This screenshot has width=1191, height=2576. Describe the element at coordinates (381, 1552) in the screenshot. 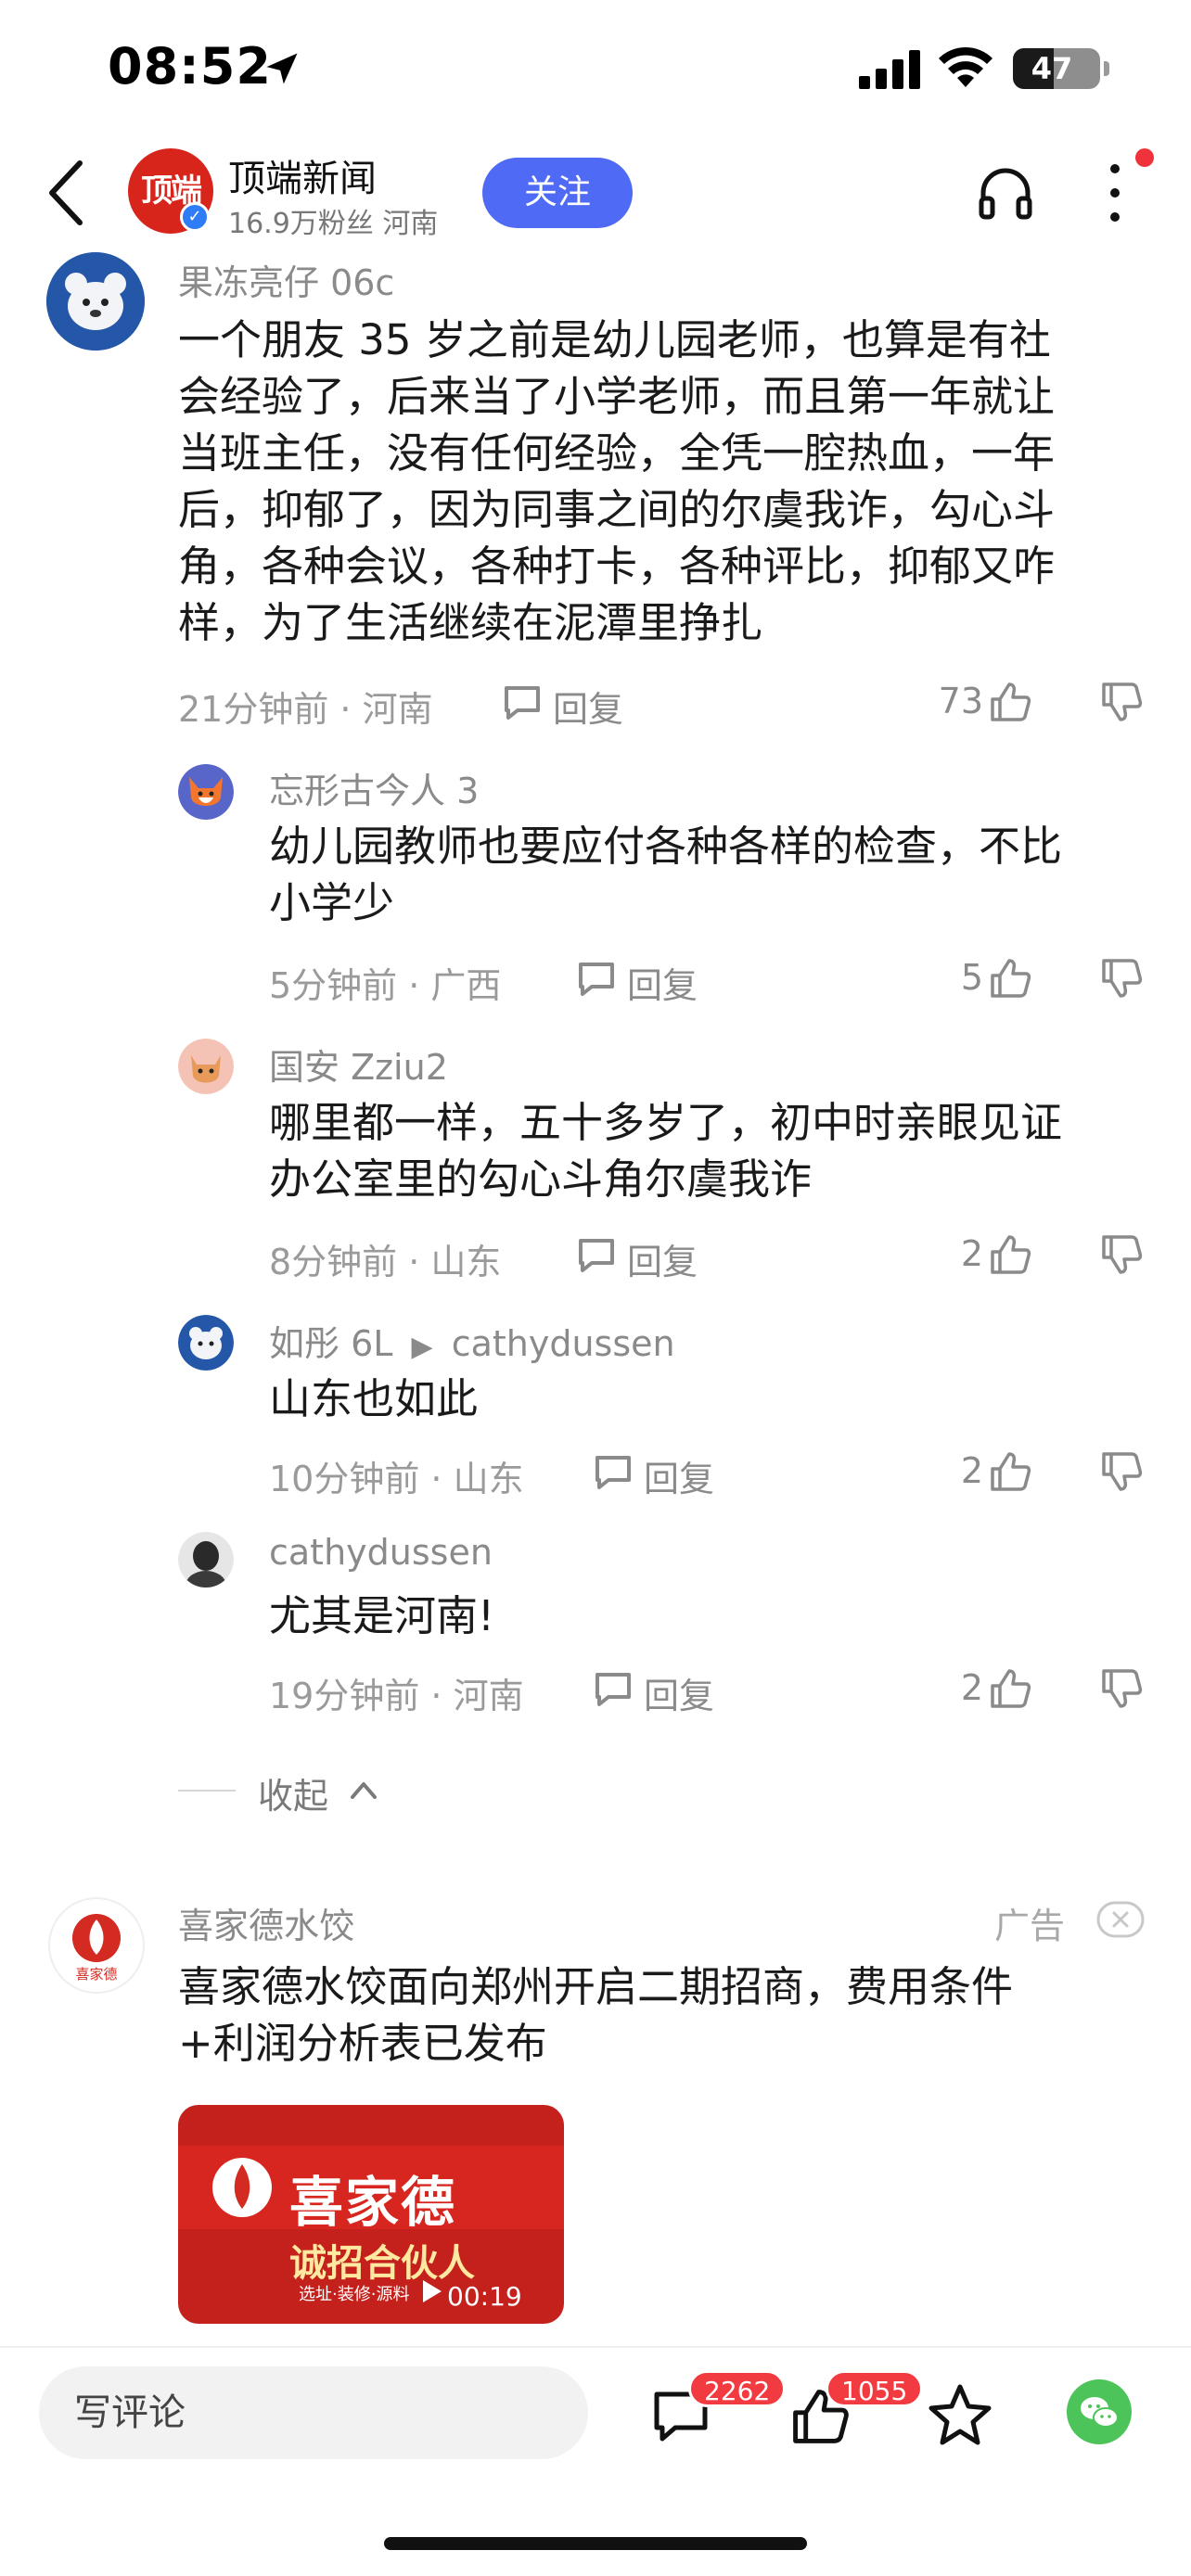

I see `reply-username: cathydussen` at that location.